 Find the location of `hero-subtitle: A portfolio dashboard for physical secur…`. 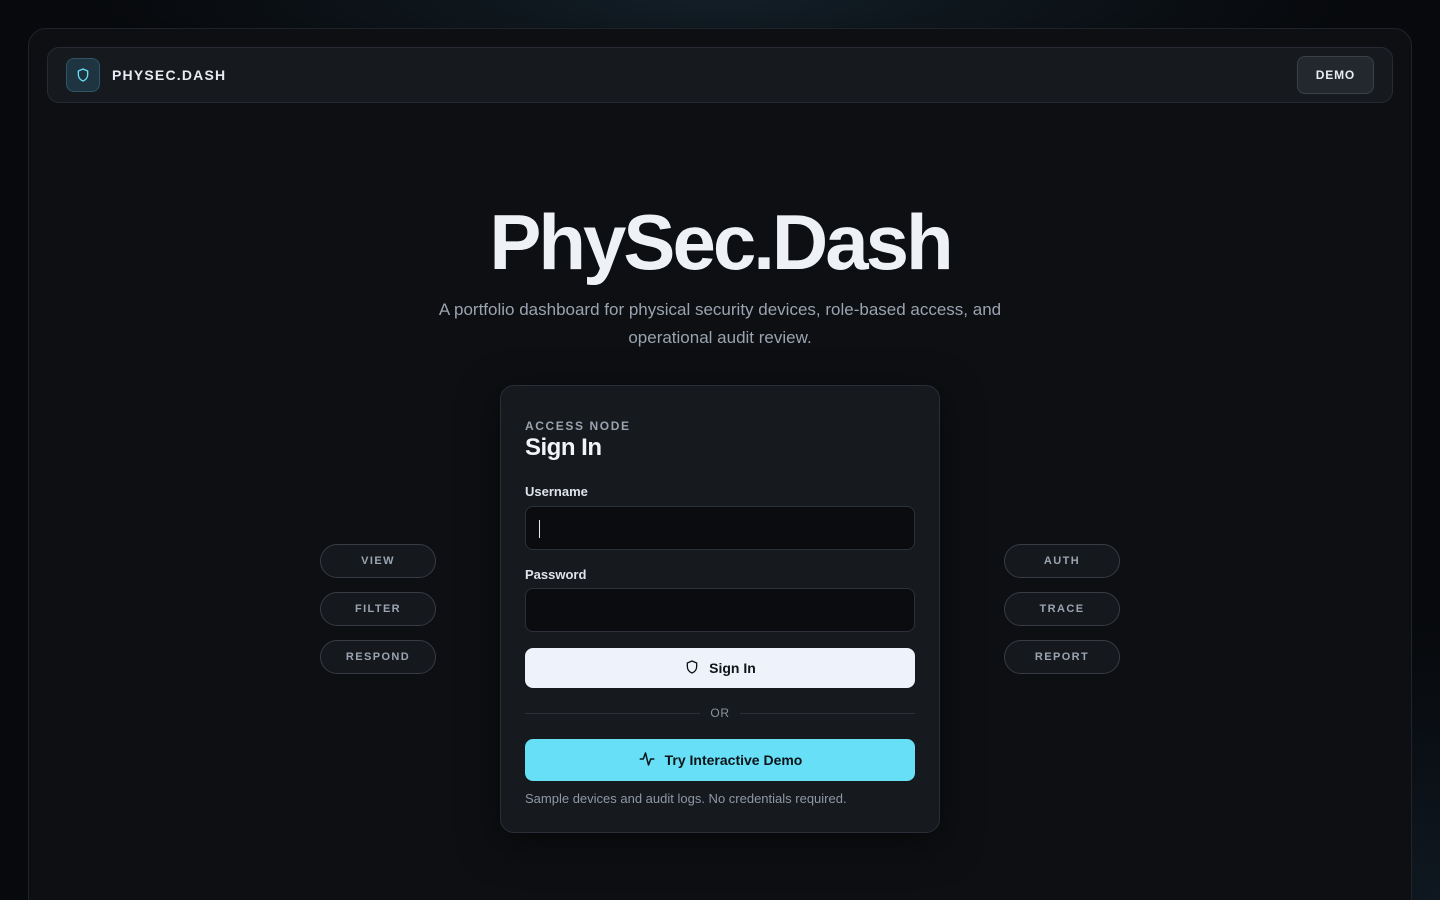

hero-subtitle: A portfolio dashboard for physical secur… is located at coordinates (720, 323).